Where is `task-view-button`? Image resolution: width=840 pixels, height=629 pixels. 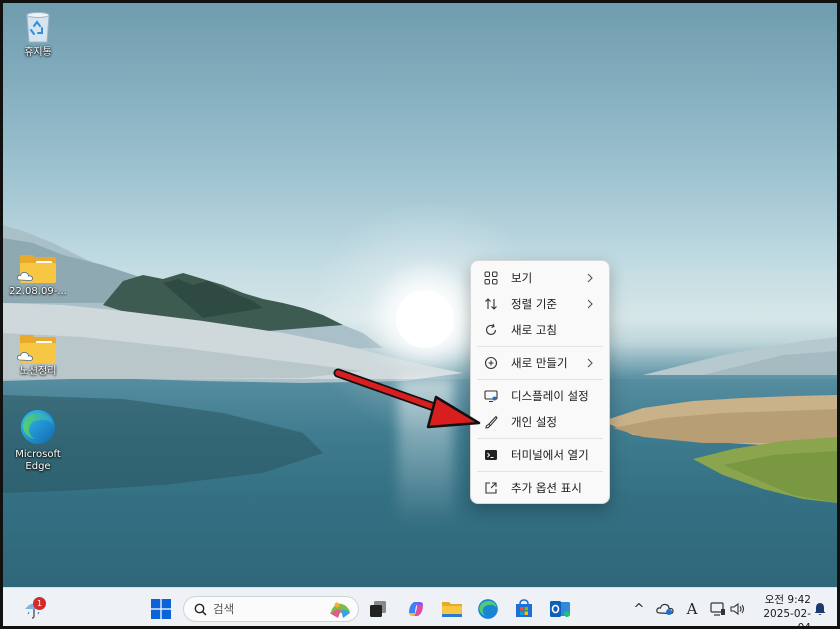
task-view-button is located at coordinates (378, 609).